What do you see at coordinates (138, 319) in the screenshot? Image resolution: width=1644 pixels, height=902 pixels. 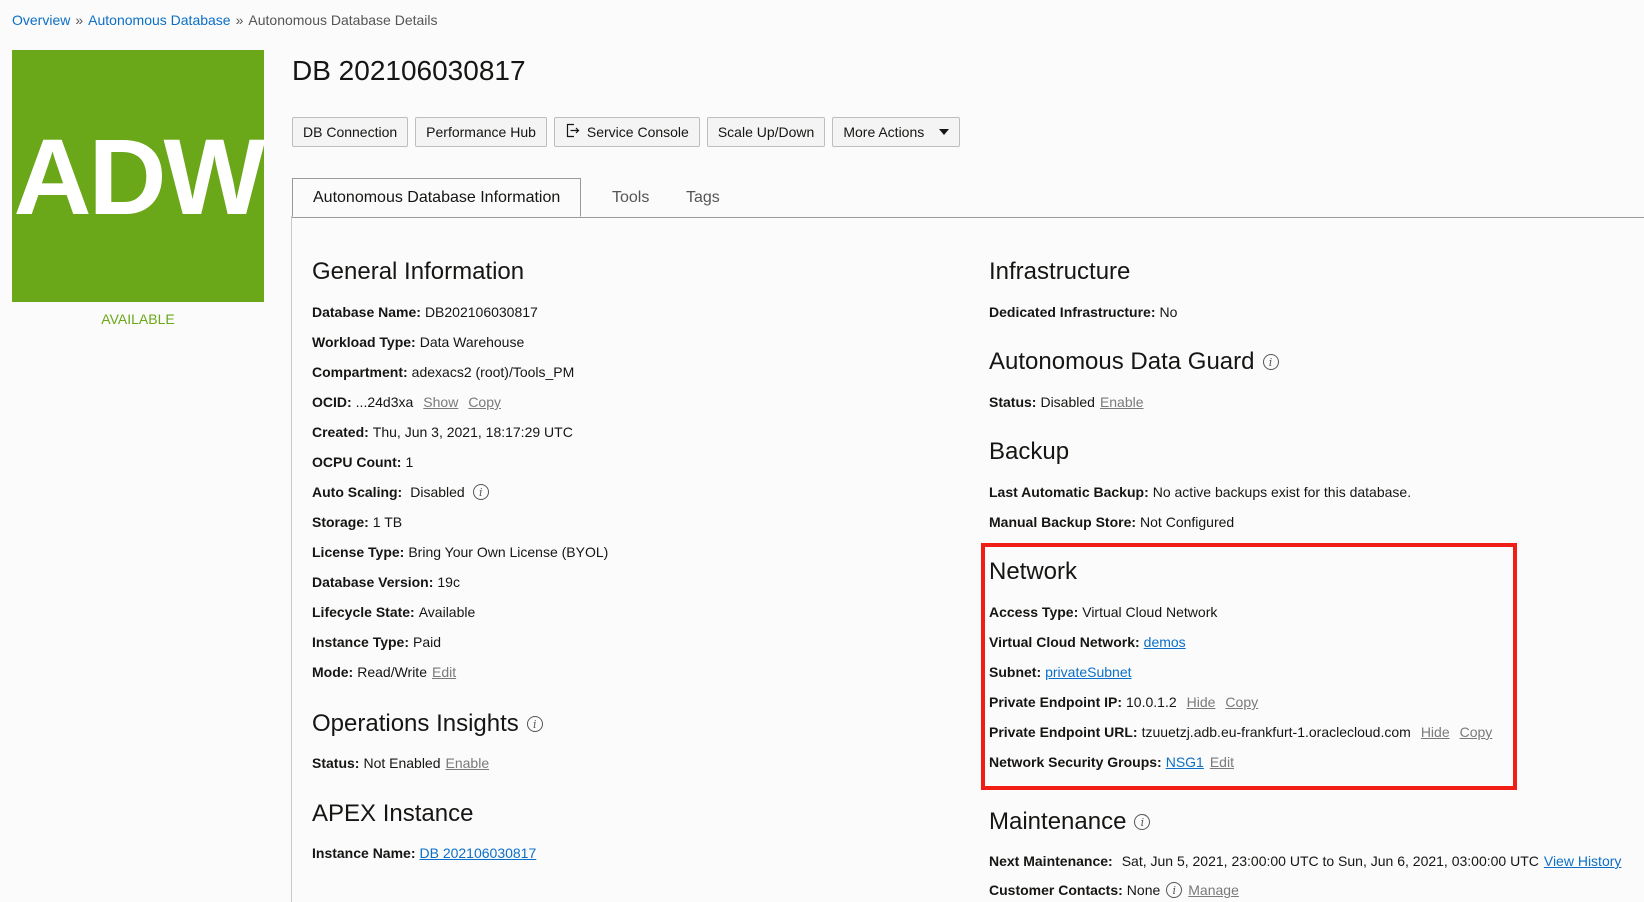 I see `lifecycle-status-label: AVAILABLE` at bounding box center [138, 319].